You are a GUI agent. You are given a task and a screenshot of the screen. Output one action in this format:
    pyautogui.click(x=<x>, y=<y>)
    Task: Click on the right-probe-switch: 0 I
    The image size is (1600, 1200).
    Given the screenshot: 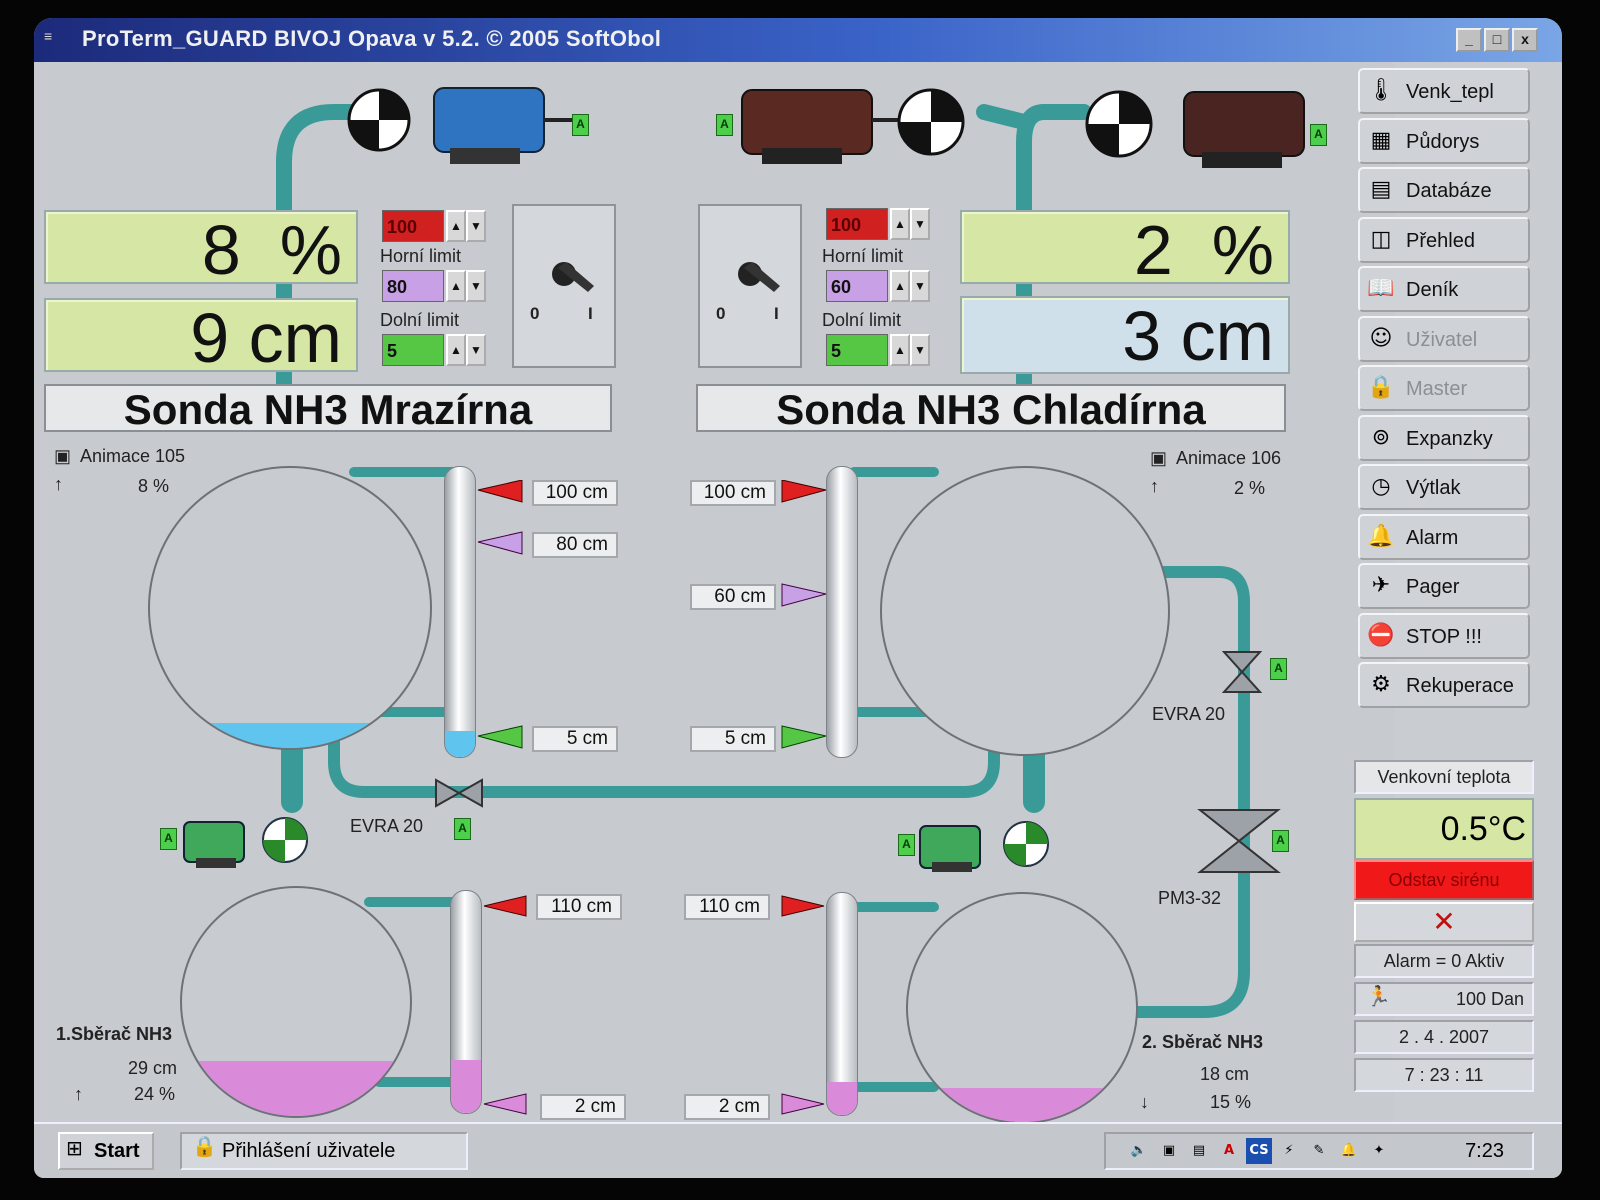 What is the action you would take?
    pyautogui.click(x=750, y=286)
    